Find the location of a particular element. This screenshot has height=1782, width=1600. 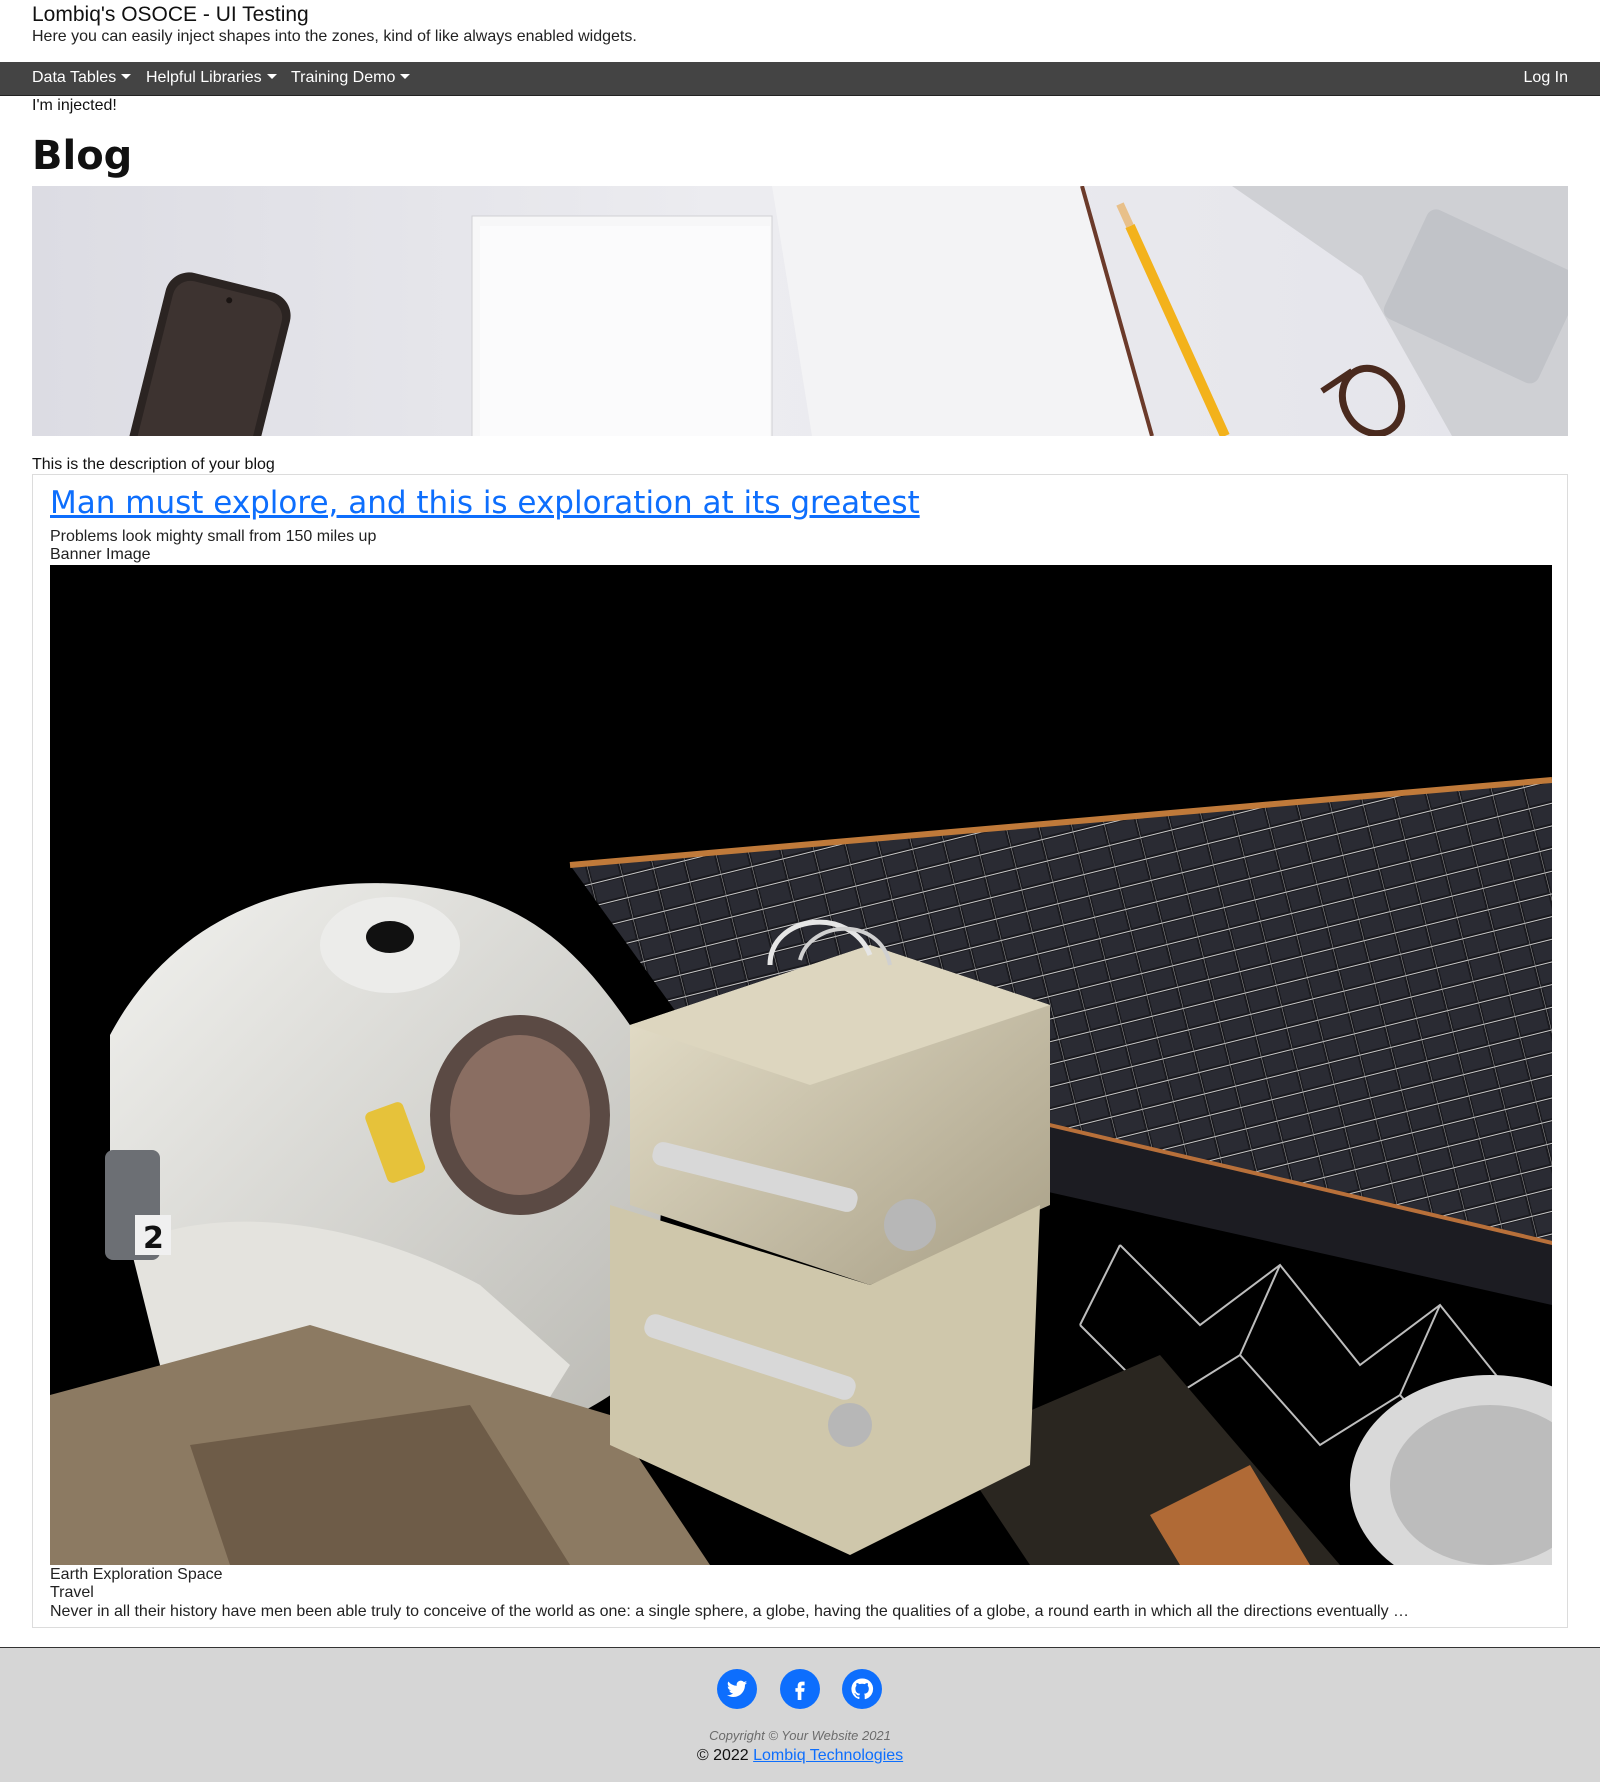

footer-copyright: Copyright © Your Website 2021 is located at coordinates (800, 1735).